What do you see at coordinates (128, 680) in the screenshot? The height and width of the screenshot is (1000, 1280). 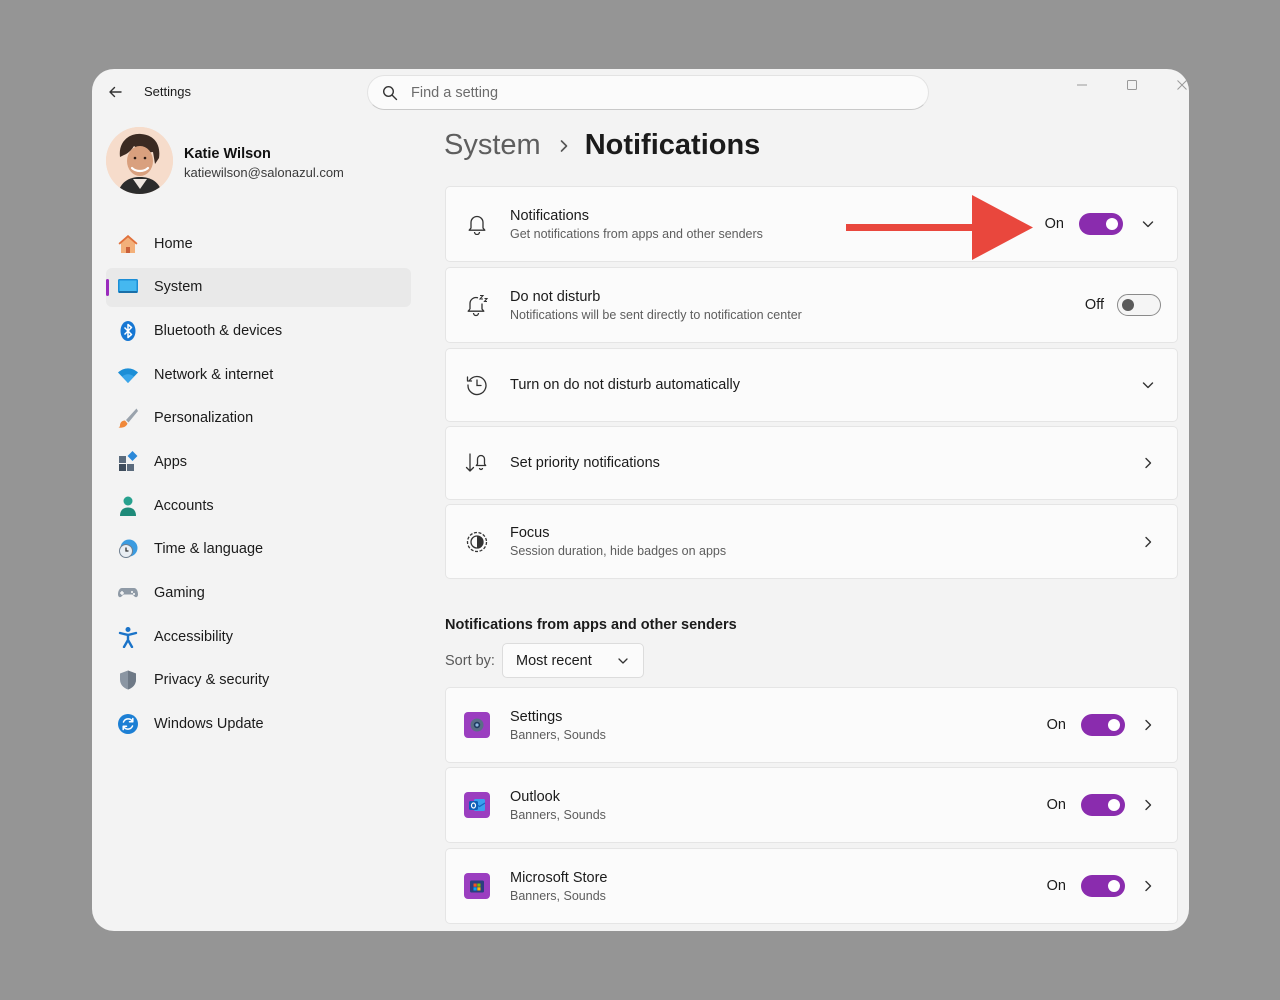 I see `shield-icon` at bounding box center [128, 680].